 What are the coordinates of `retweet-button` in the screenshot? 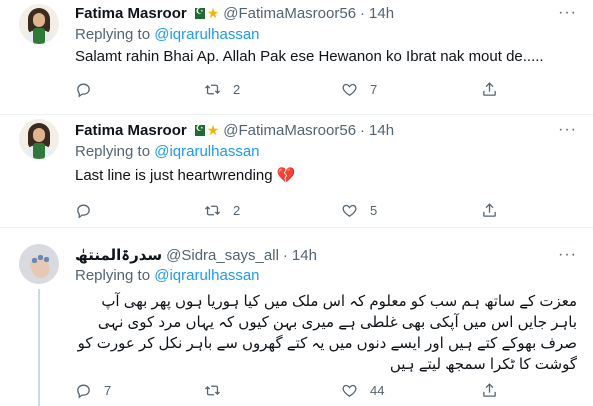 It's located at (218, 390).